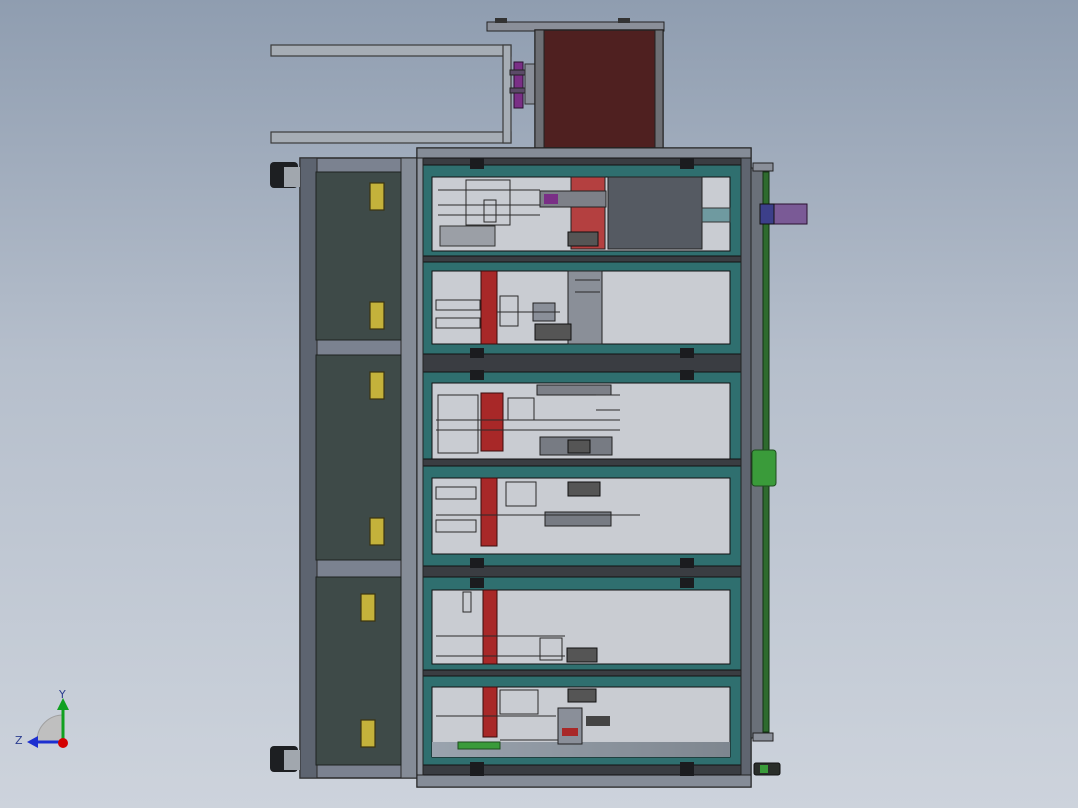  What do you see at coordinates (285, 467) in the screenshot?
I see `cabinet-feet` at bounding box center [285, 467].